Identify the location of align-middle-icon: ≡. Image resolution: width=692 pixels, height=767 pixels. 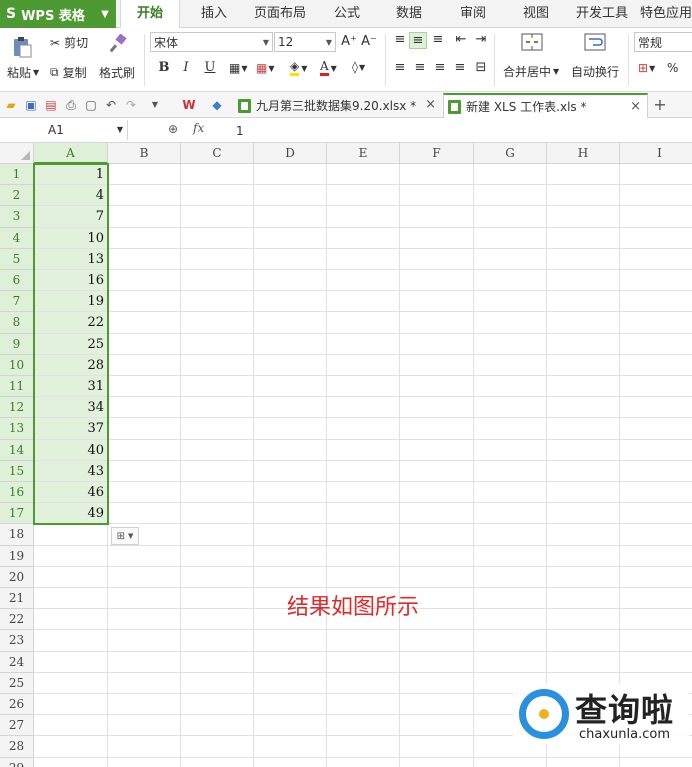
(418, 40).